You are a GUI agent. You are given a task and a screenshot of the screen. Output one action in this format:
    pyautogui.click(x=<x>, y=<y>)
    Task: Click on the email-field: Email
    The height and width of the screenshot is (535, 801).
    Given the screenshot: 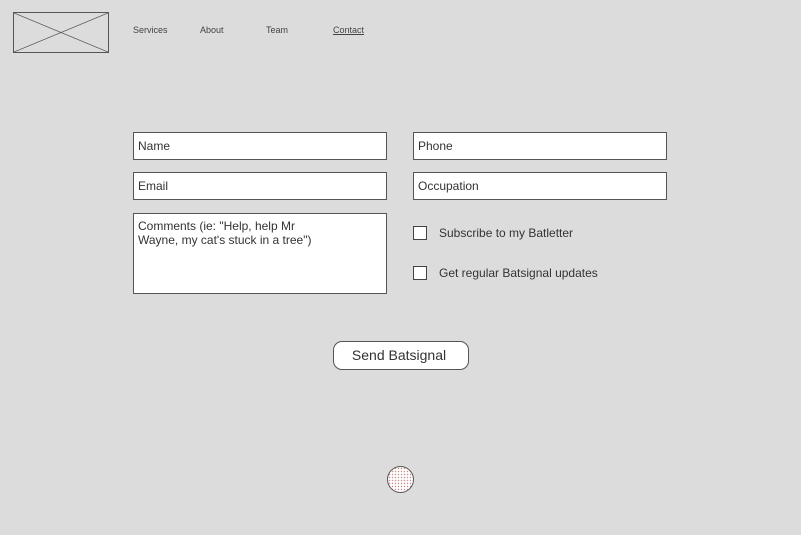 What is the action you would take?
    pyautogui.click(x=260, y=186)
    